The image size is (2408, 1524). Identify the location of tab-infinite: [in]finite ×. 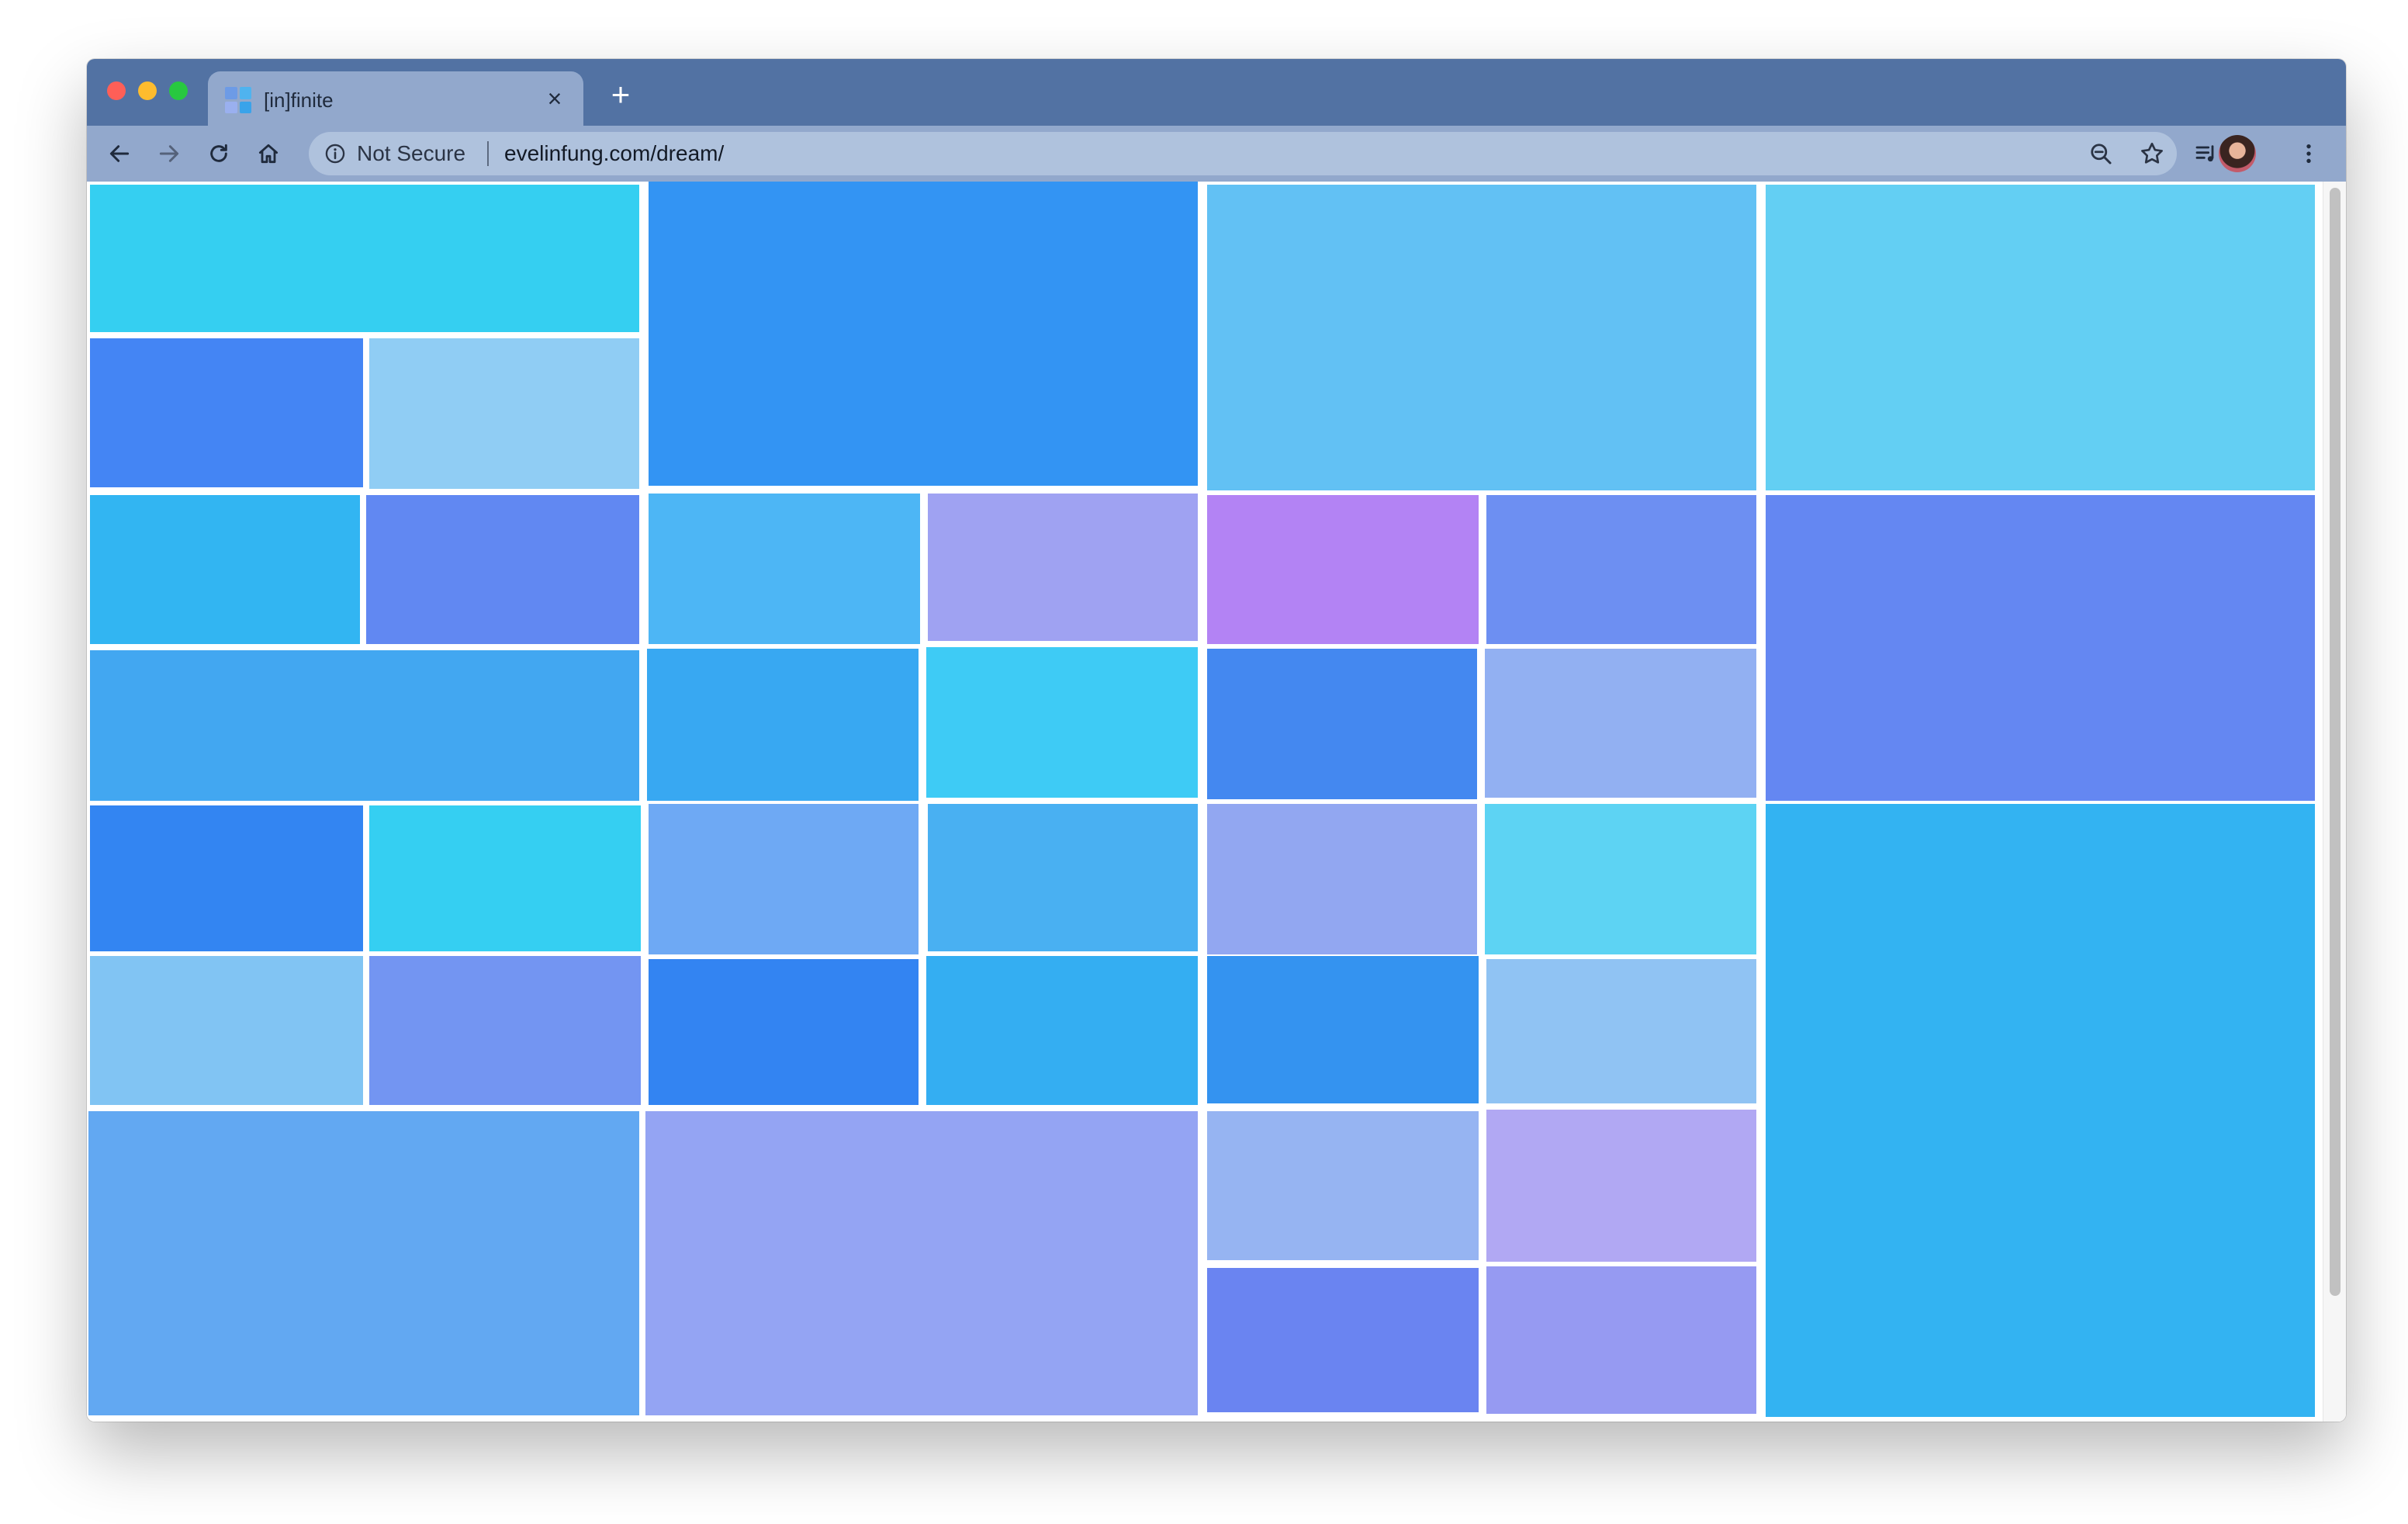
(395, 99).